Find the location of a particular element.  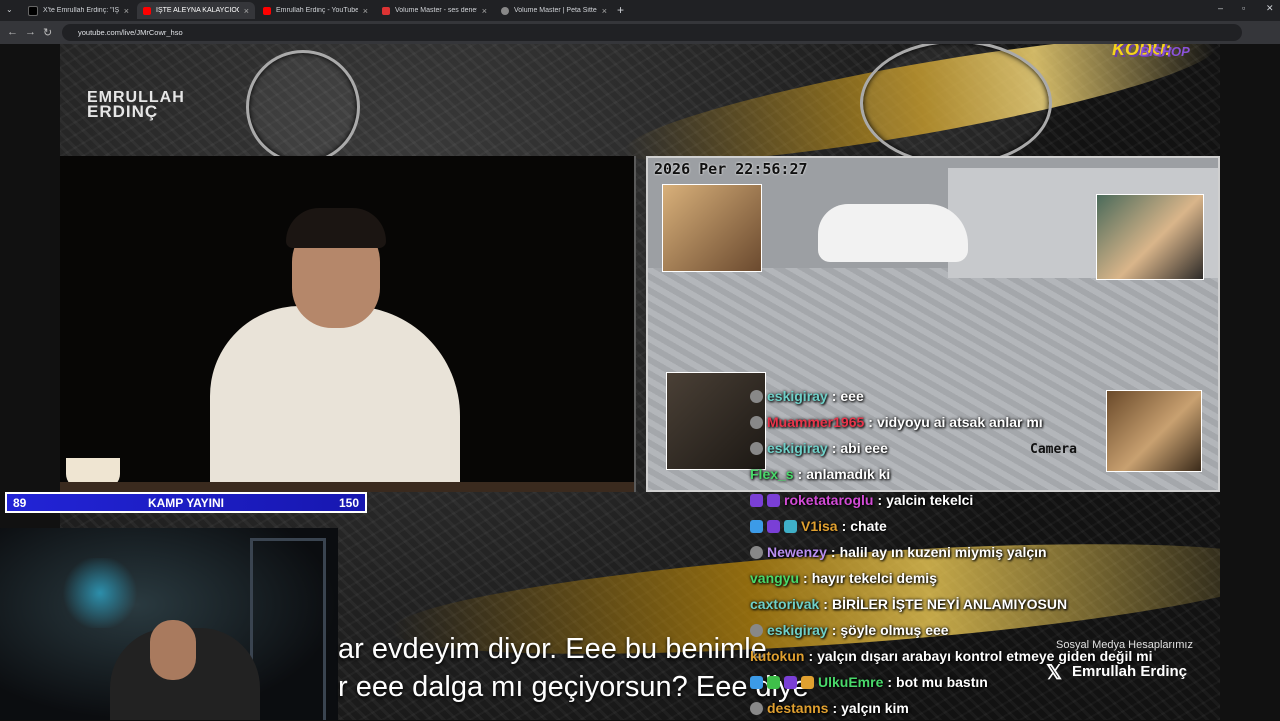

chat-username: roketataroglu is located at coordinates (828, 500).